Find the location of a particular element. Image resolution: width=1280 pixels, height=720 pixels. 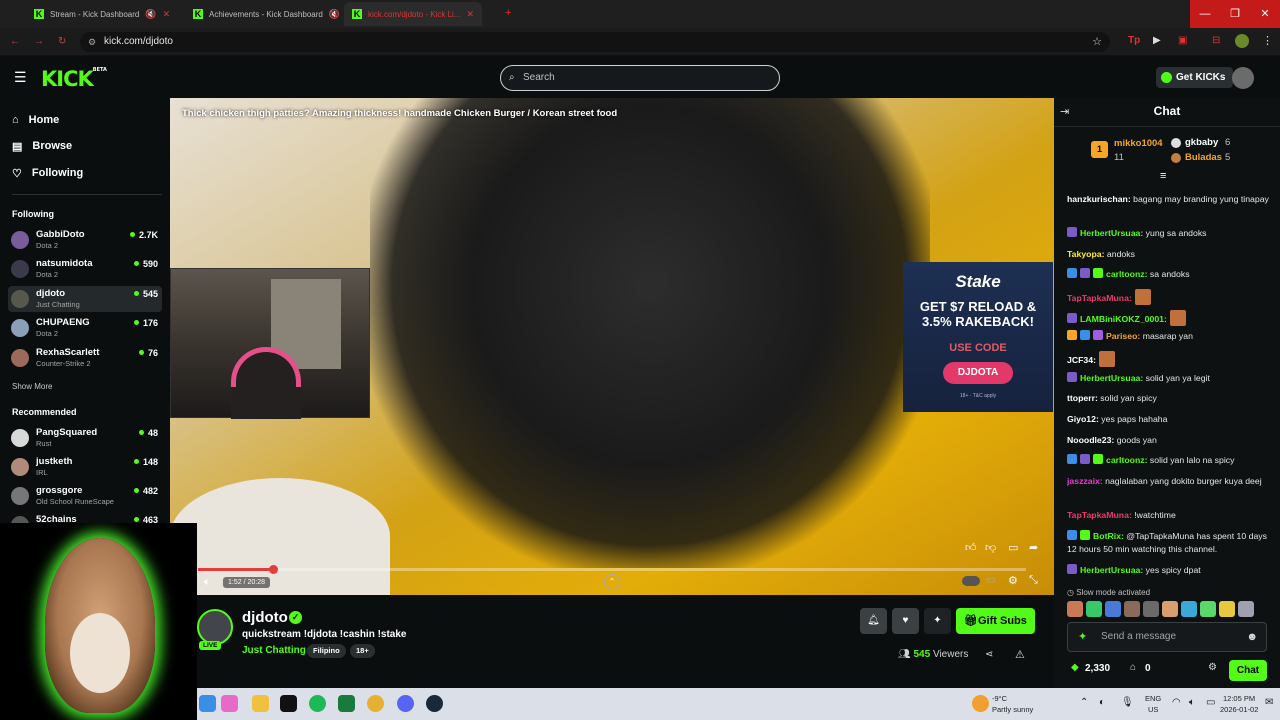

sidebar-channel: PangSquared Rust 48 is located at coordinates (85, 438).